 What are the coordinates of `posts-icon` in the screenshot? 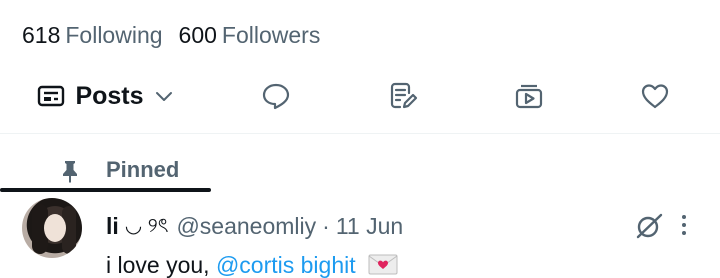 It's located at (51, 96).